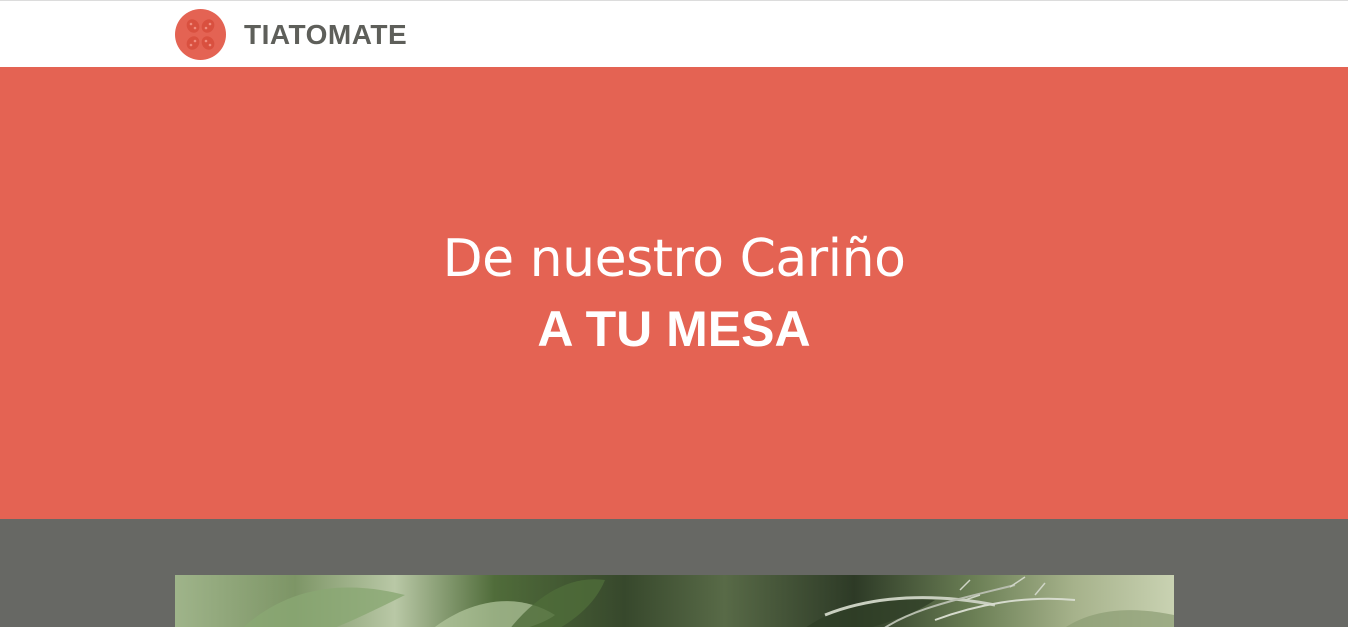 This screenshot has width=1348, height=627. What do you see at coordinates (674, 33) in the screenshot?
I see `site-header: TIATOMATE` at bounding box center [674, 33].